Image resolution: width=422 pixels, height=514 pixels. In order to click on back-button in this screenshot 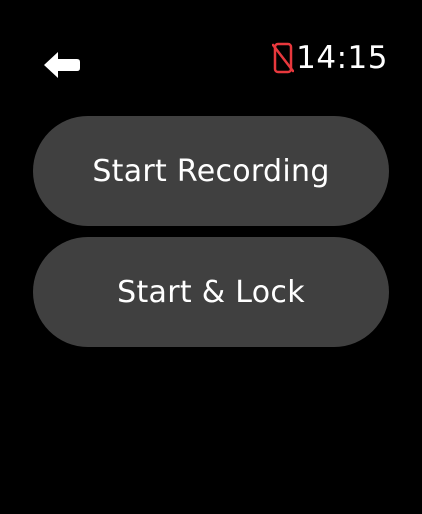, I will do `click(61, 65)`.